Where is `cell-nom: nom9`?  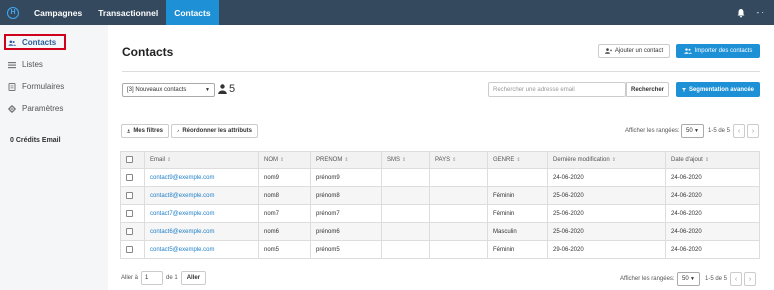
cell-nom: nom9 is located at coordinates (284, 177).